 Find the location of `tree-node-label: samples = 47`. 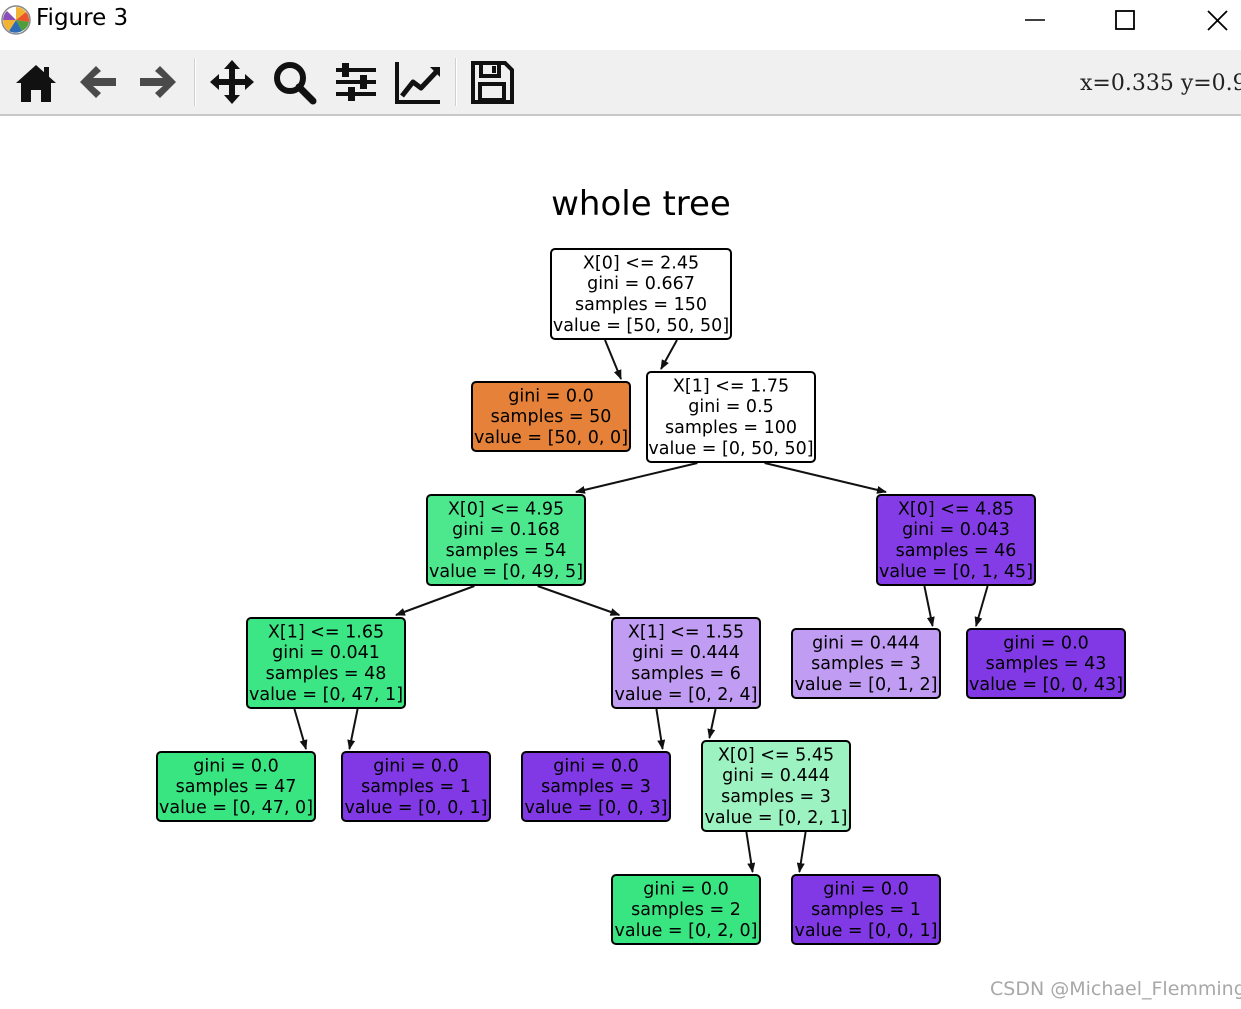

tree-node-label: samples = 47 is located at coordinates (236, 787).